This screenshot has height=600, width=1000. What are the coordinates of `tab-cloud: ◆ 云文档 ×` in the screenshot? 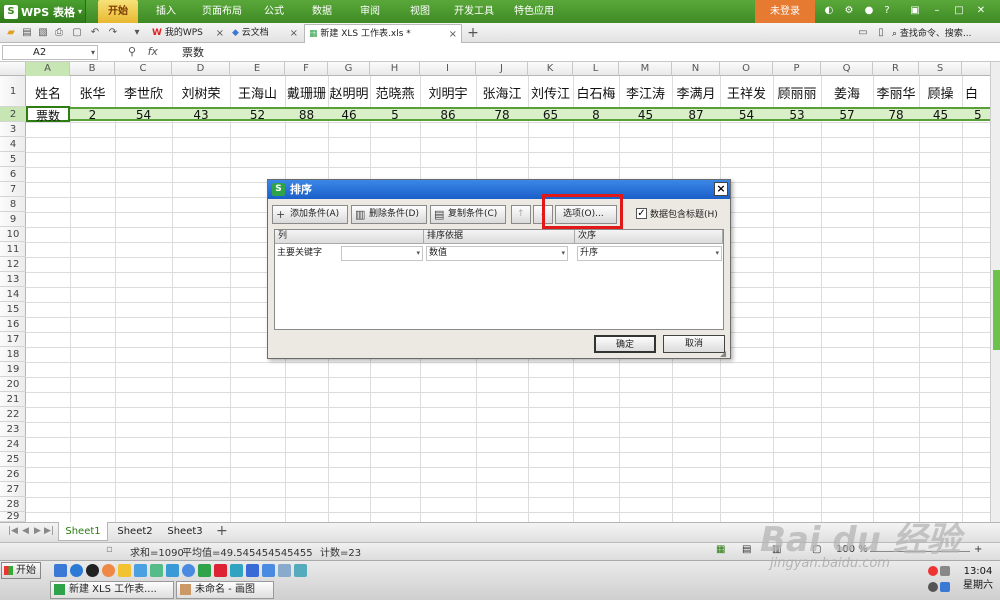 It's located at (265, 33).